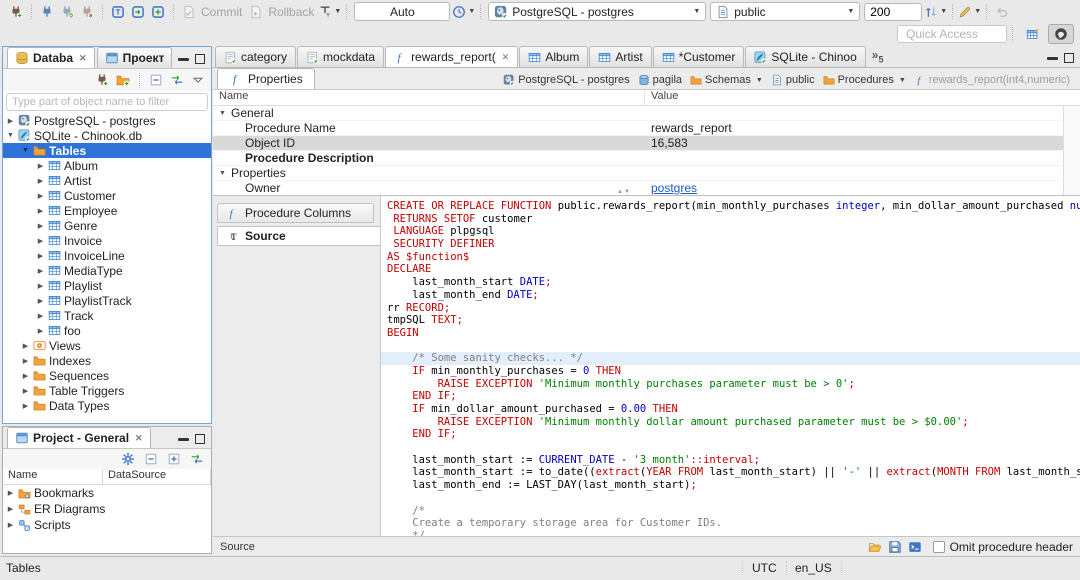  What do you see at coordinates (864, 80) in the screenshot?
I see `breadcrumb-item: Procedures ▼` at bounding box center [864, 80].